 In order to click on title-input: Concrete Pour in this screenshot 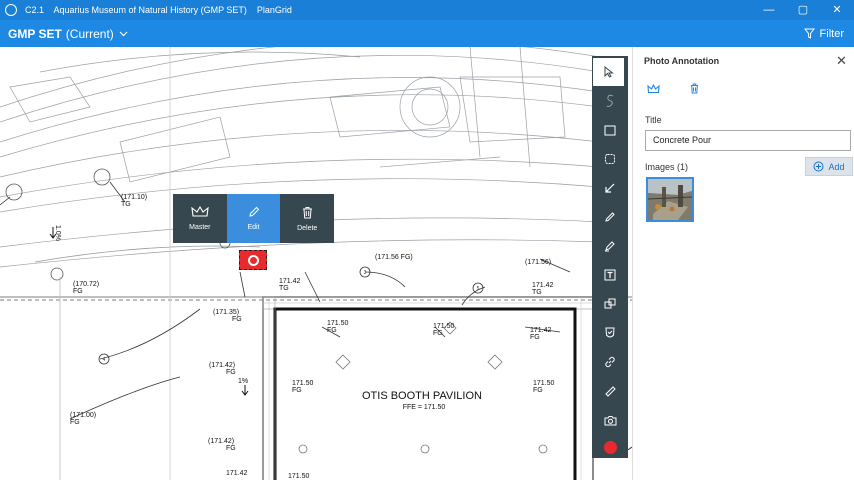, I will do `click(748, 140)`.